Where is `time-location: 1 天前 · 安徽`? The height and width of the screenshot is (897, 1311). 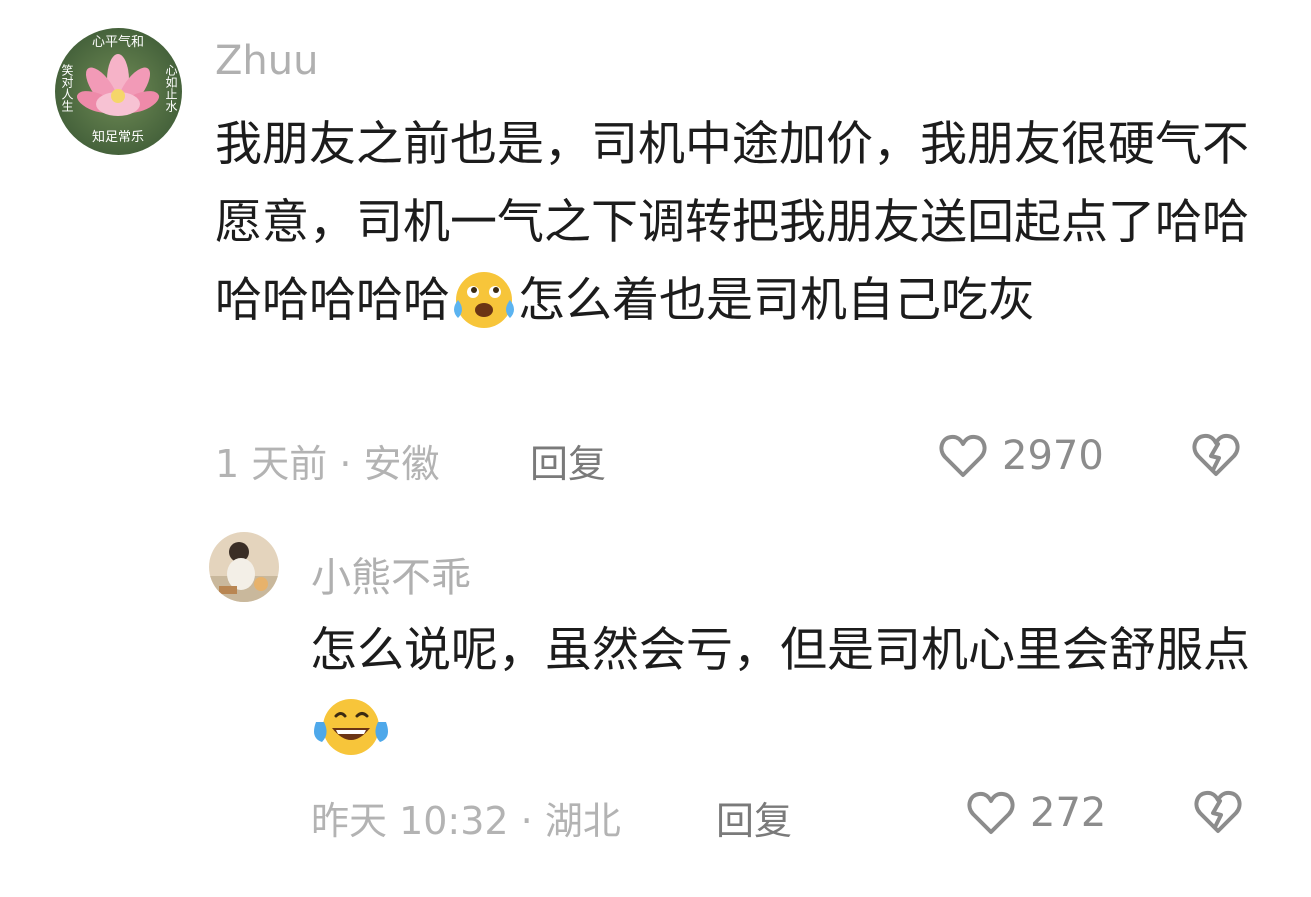
time-location: 1 天前 · 安徽 is located at coordinates (327, 464).